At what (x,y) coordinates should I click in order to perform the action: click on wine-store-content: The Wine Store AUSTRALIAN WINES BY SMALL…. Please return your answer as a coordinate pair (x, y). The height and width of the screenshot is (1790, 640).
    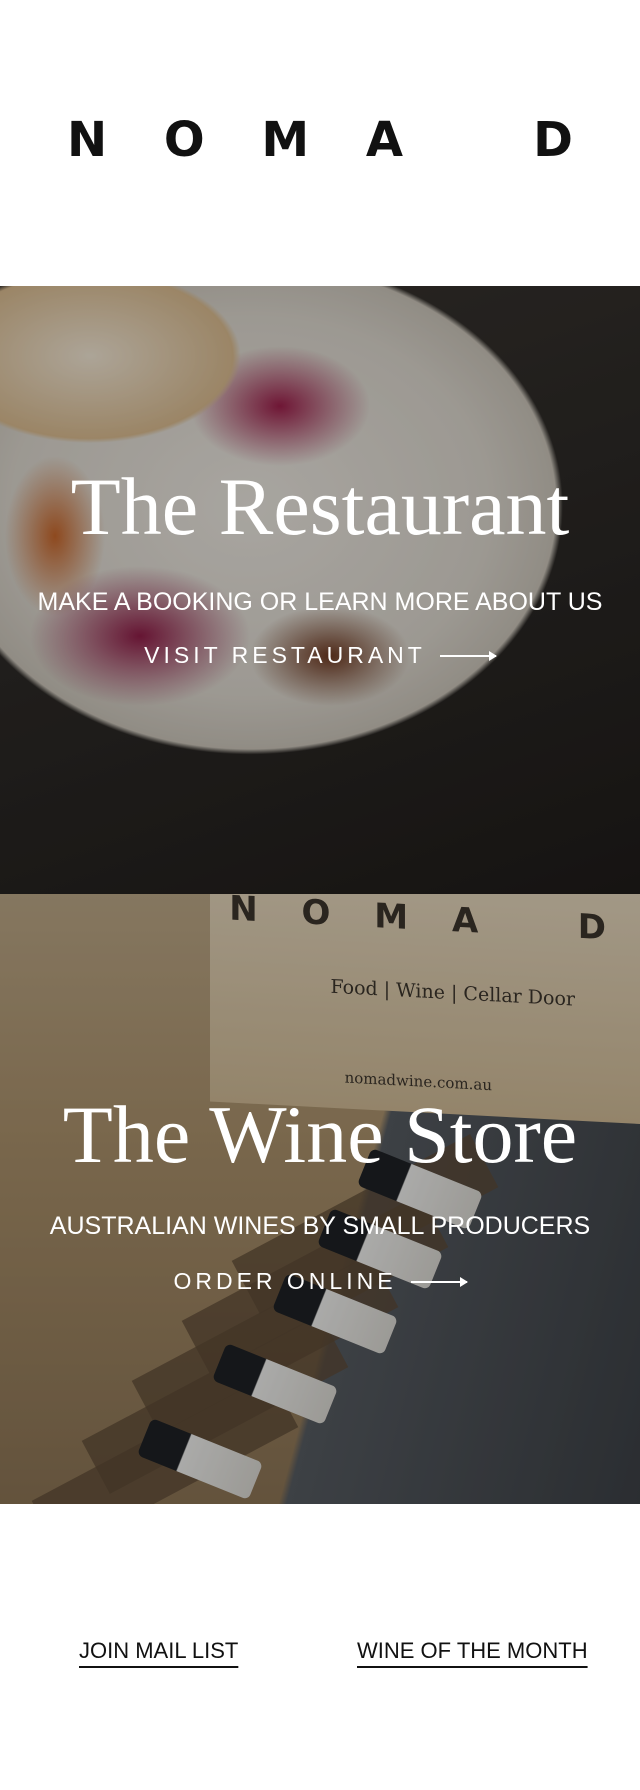
    Looking at the image, I should click on (320, 1194).